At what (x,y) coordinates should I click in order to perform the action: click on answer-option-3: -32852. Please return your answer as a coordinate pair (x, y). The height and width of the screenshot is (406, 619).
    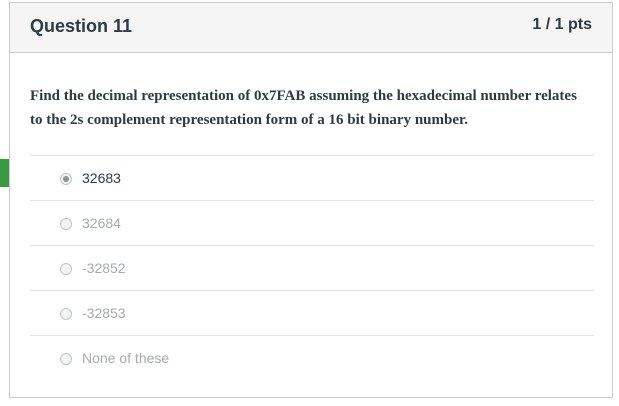
    Looking at the image, I should click on (312, 268).